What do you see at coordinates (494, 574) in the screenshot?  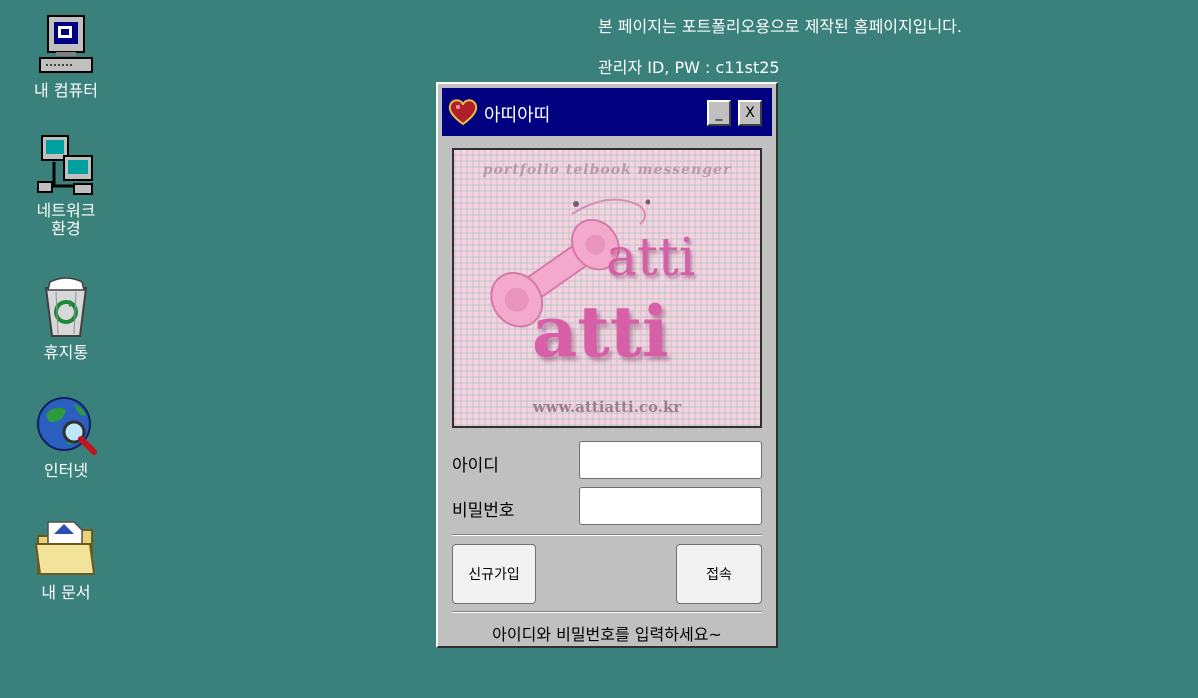 I see `signup-button: 신규가입` at bounding box center [494, 574].